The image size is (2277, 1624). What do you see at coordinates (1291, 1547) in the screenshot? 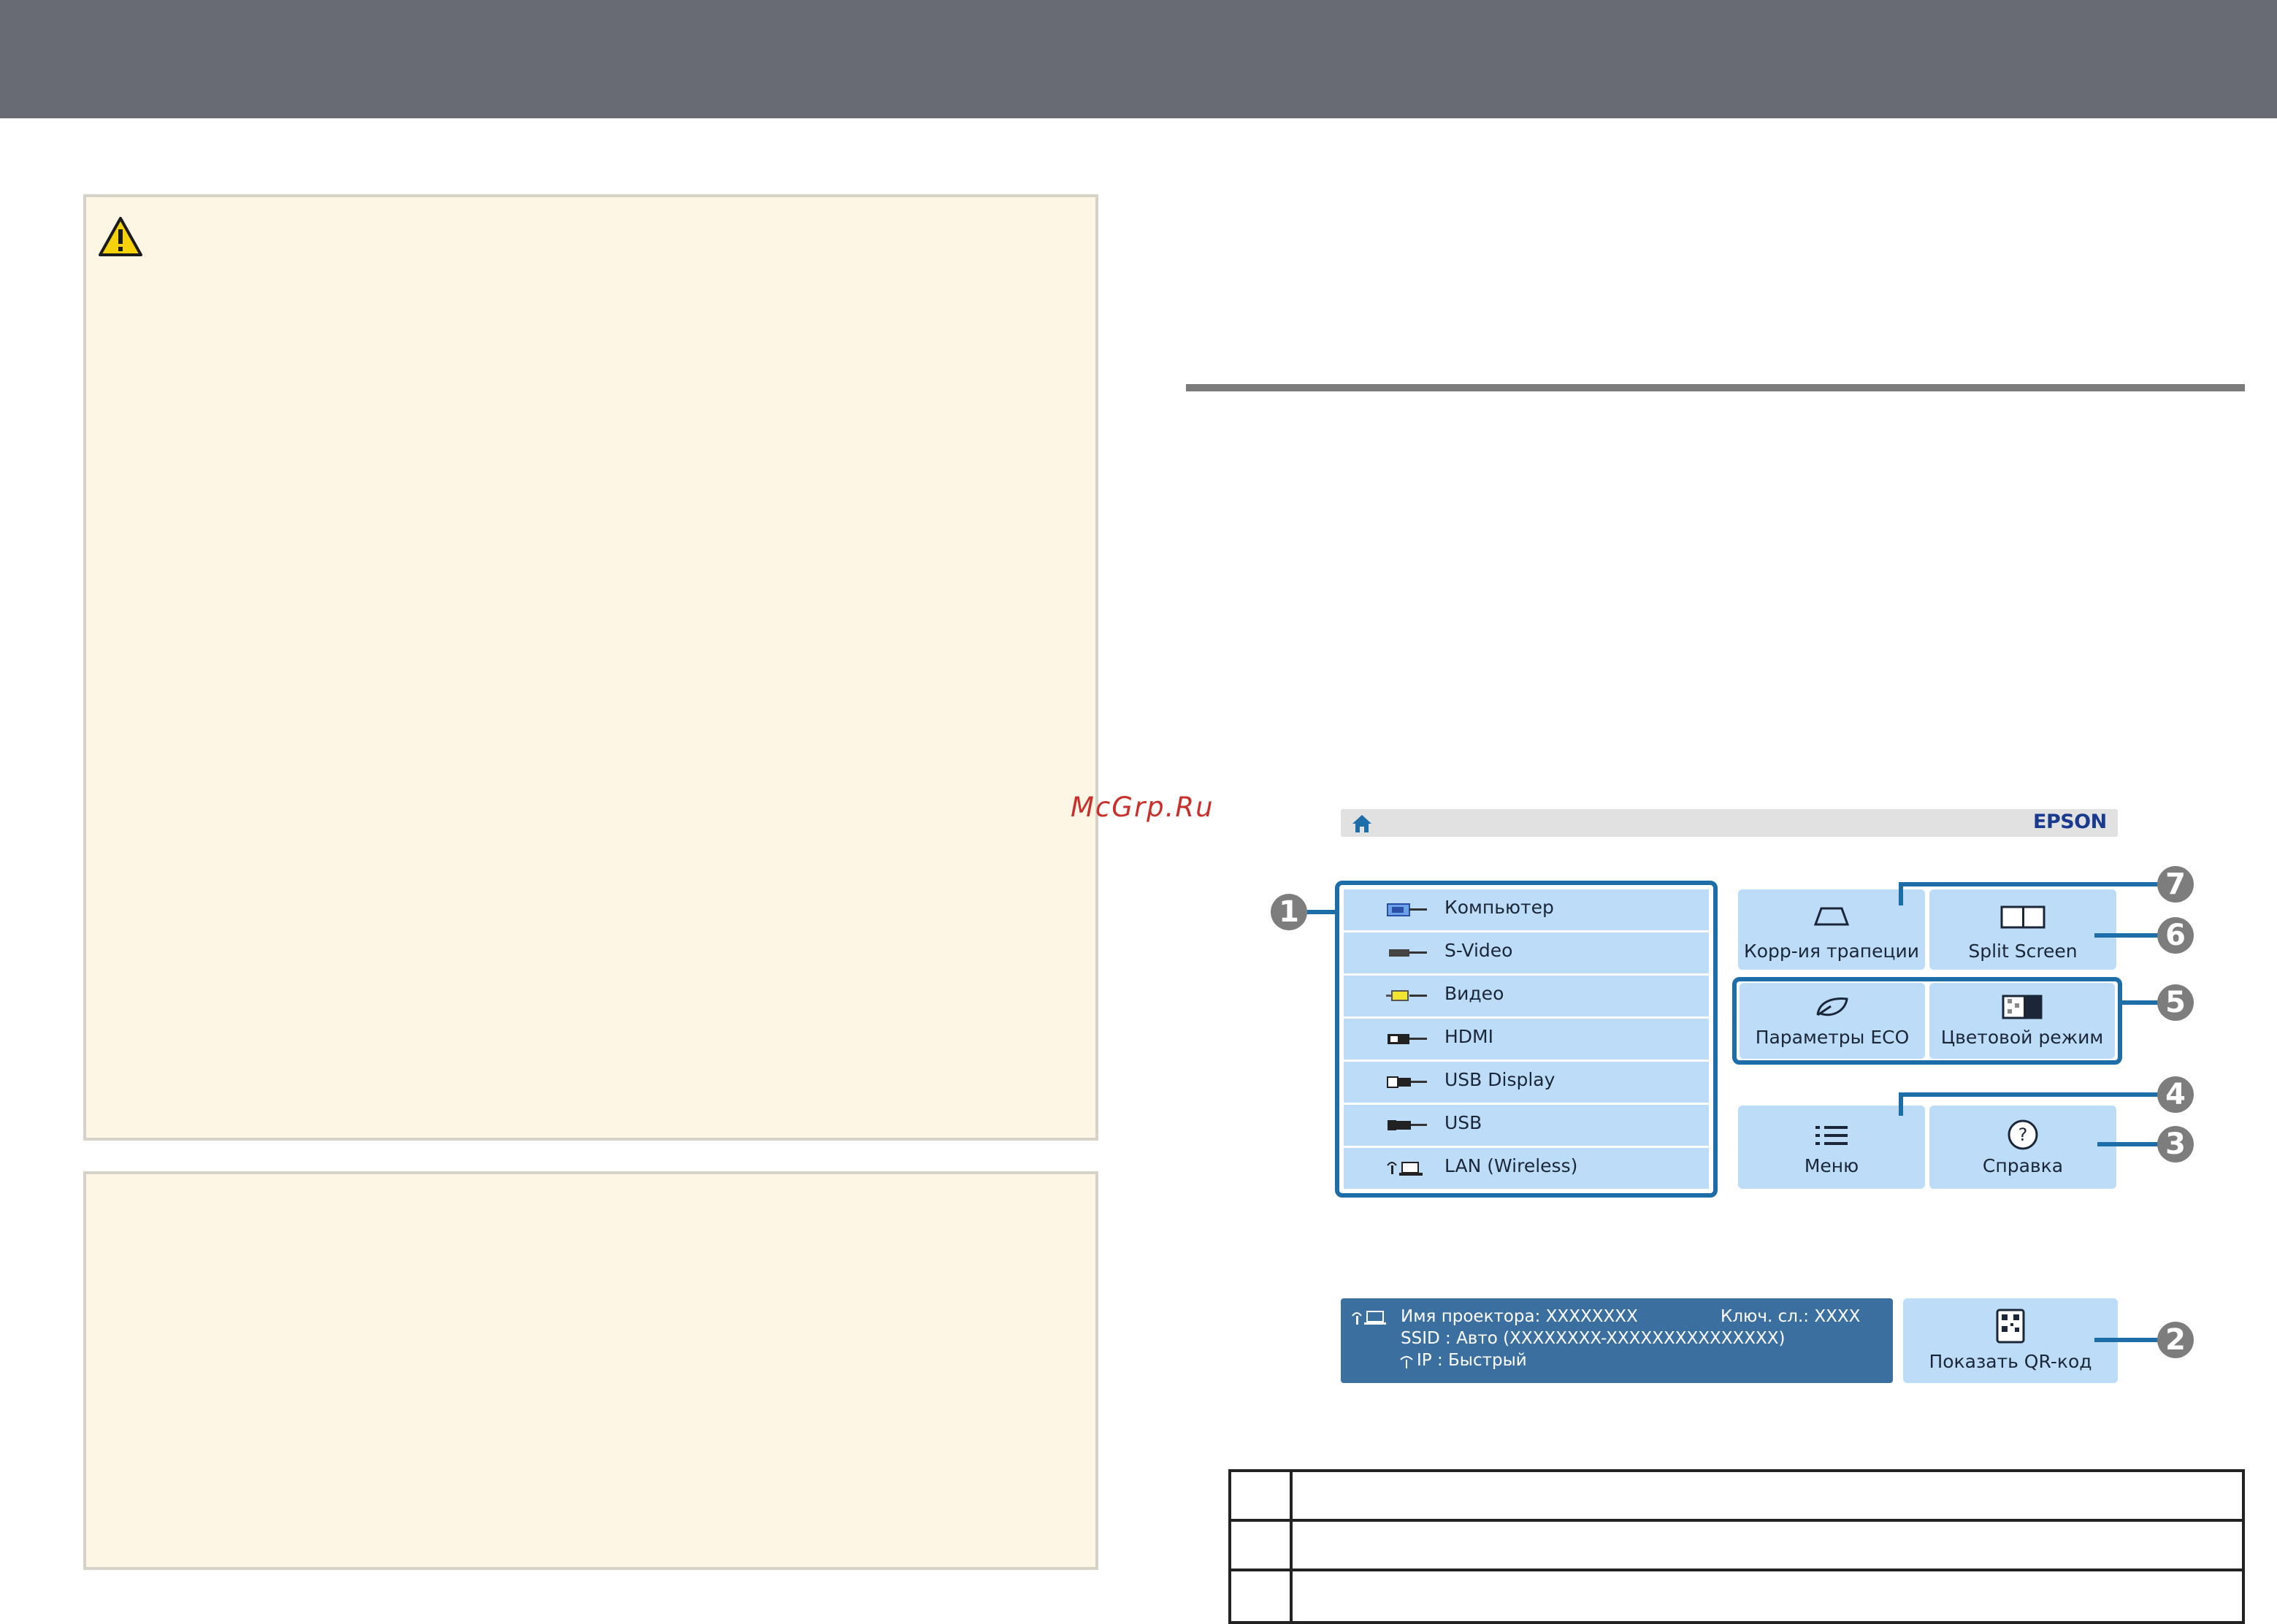
I see `table-column-divider` at bounding box center [1291, 1547].